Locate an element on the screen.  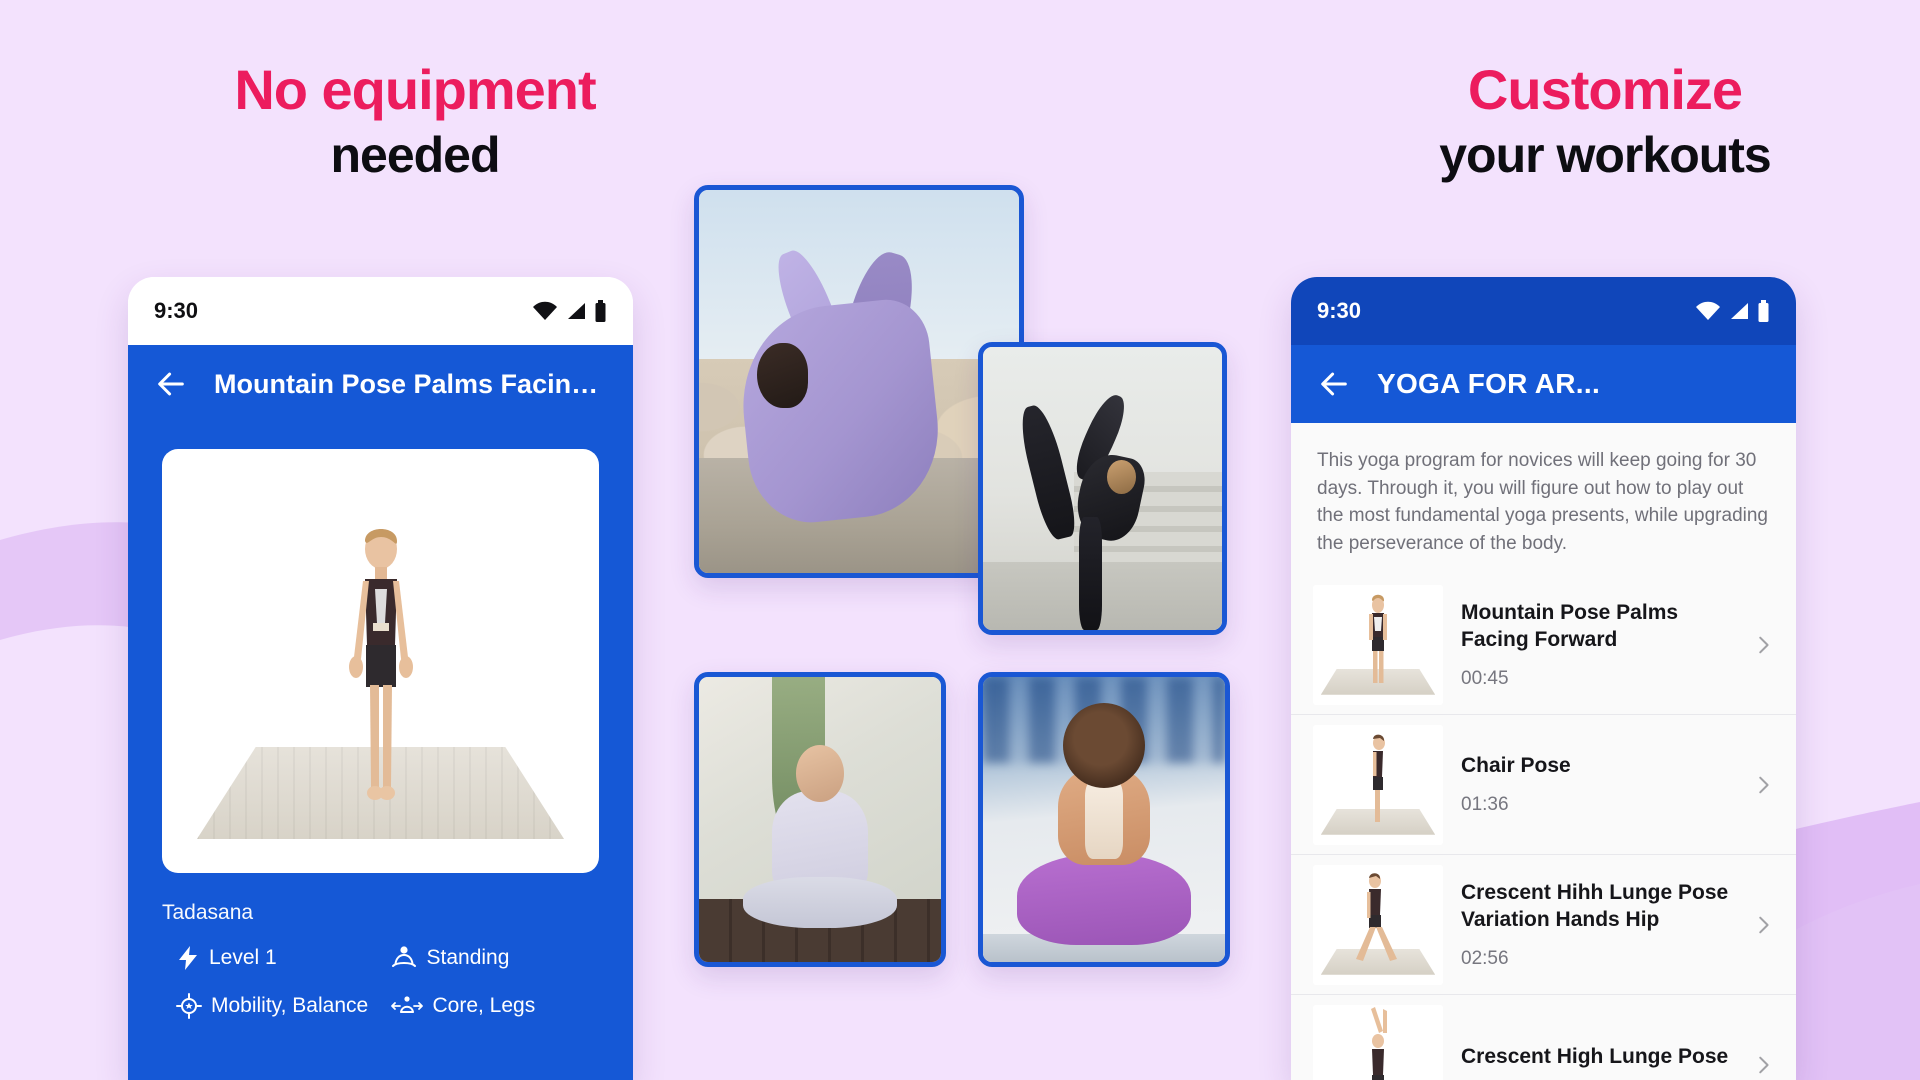
pose-info: Chair Pose 01:36 is located at coordinates (1597, 784).